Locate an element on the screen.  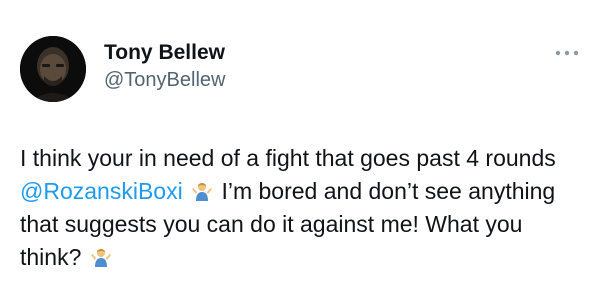
mention-link: @RozanskiBoxi is located at coordinates (101, 191).